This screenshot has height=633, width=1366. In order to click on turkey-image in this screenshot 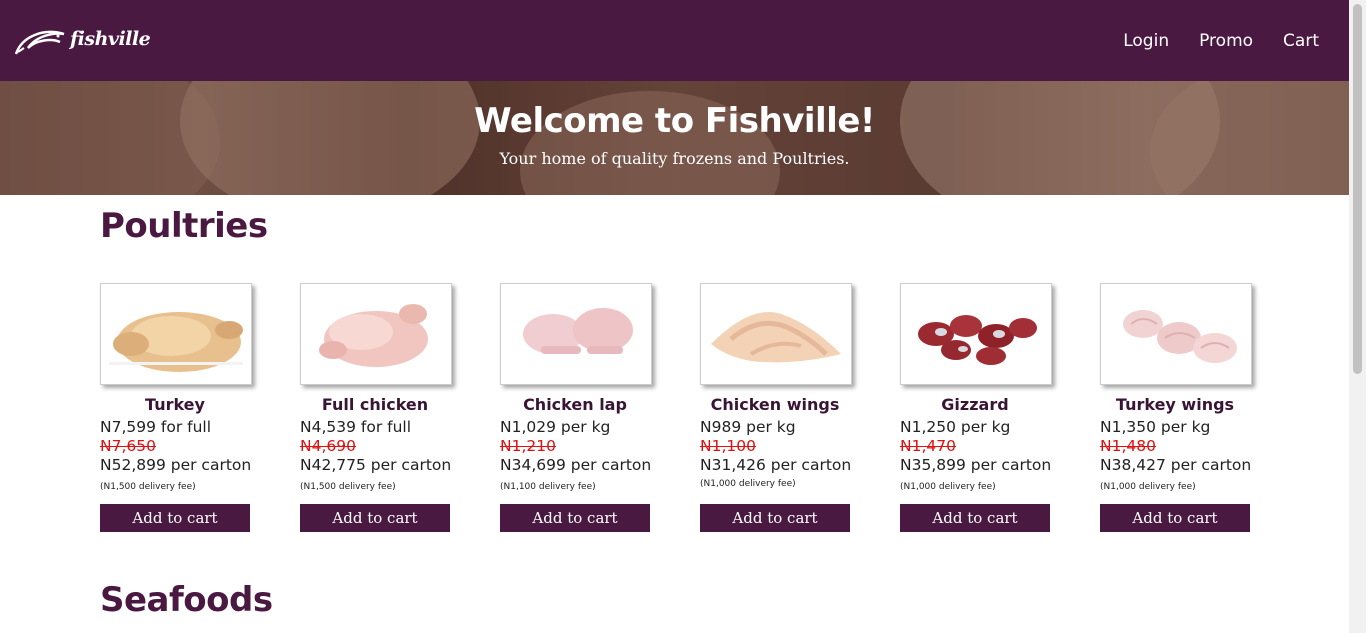, I will do `click(176, 334)`.